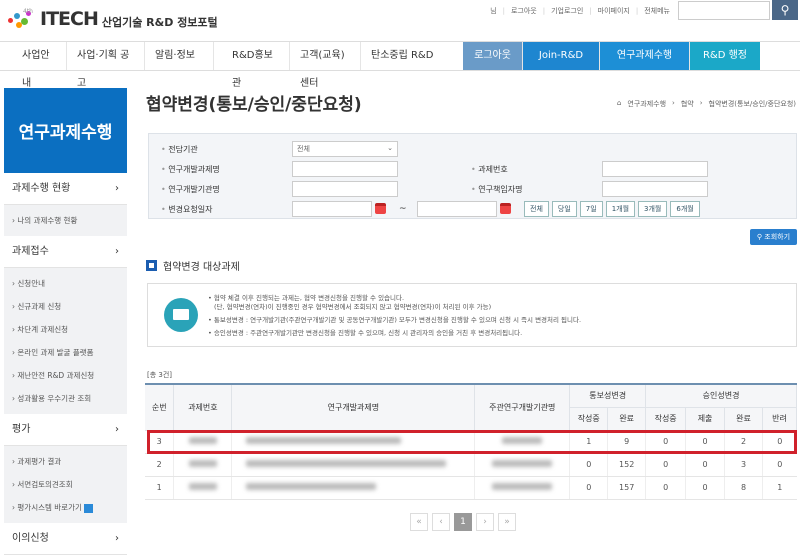 The width and height of the screenshot is (800, 555). What do you see at coordinates (441, 522) in the screenshot?
I see `prev-page-button: ‹` at bounding box center [441, 522].